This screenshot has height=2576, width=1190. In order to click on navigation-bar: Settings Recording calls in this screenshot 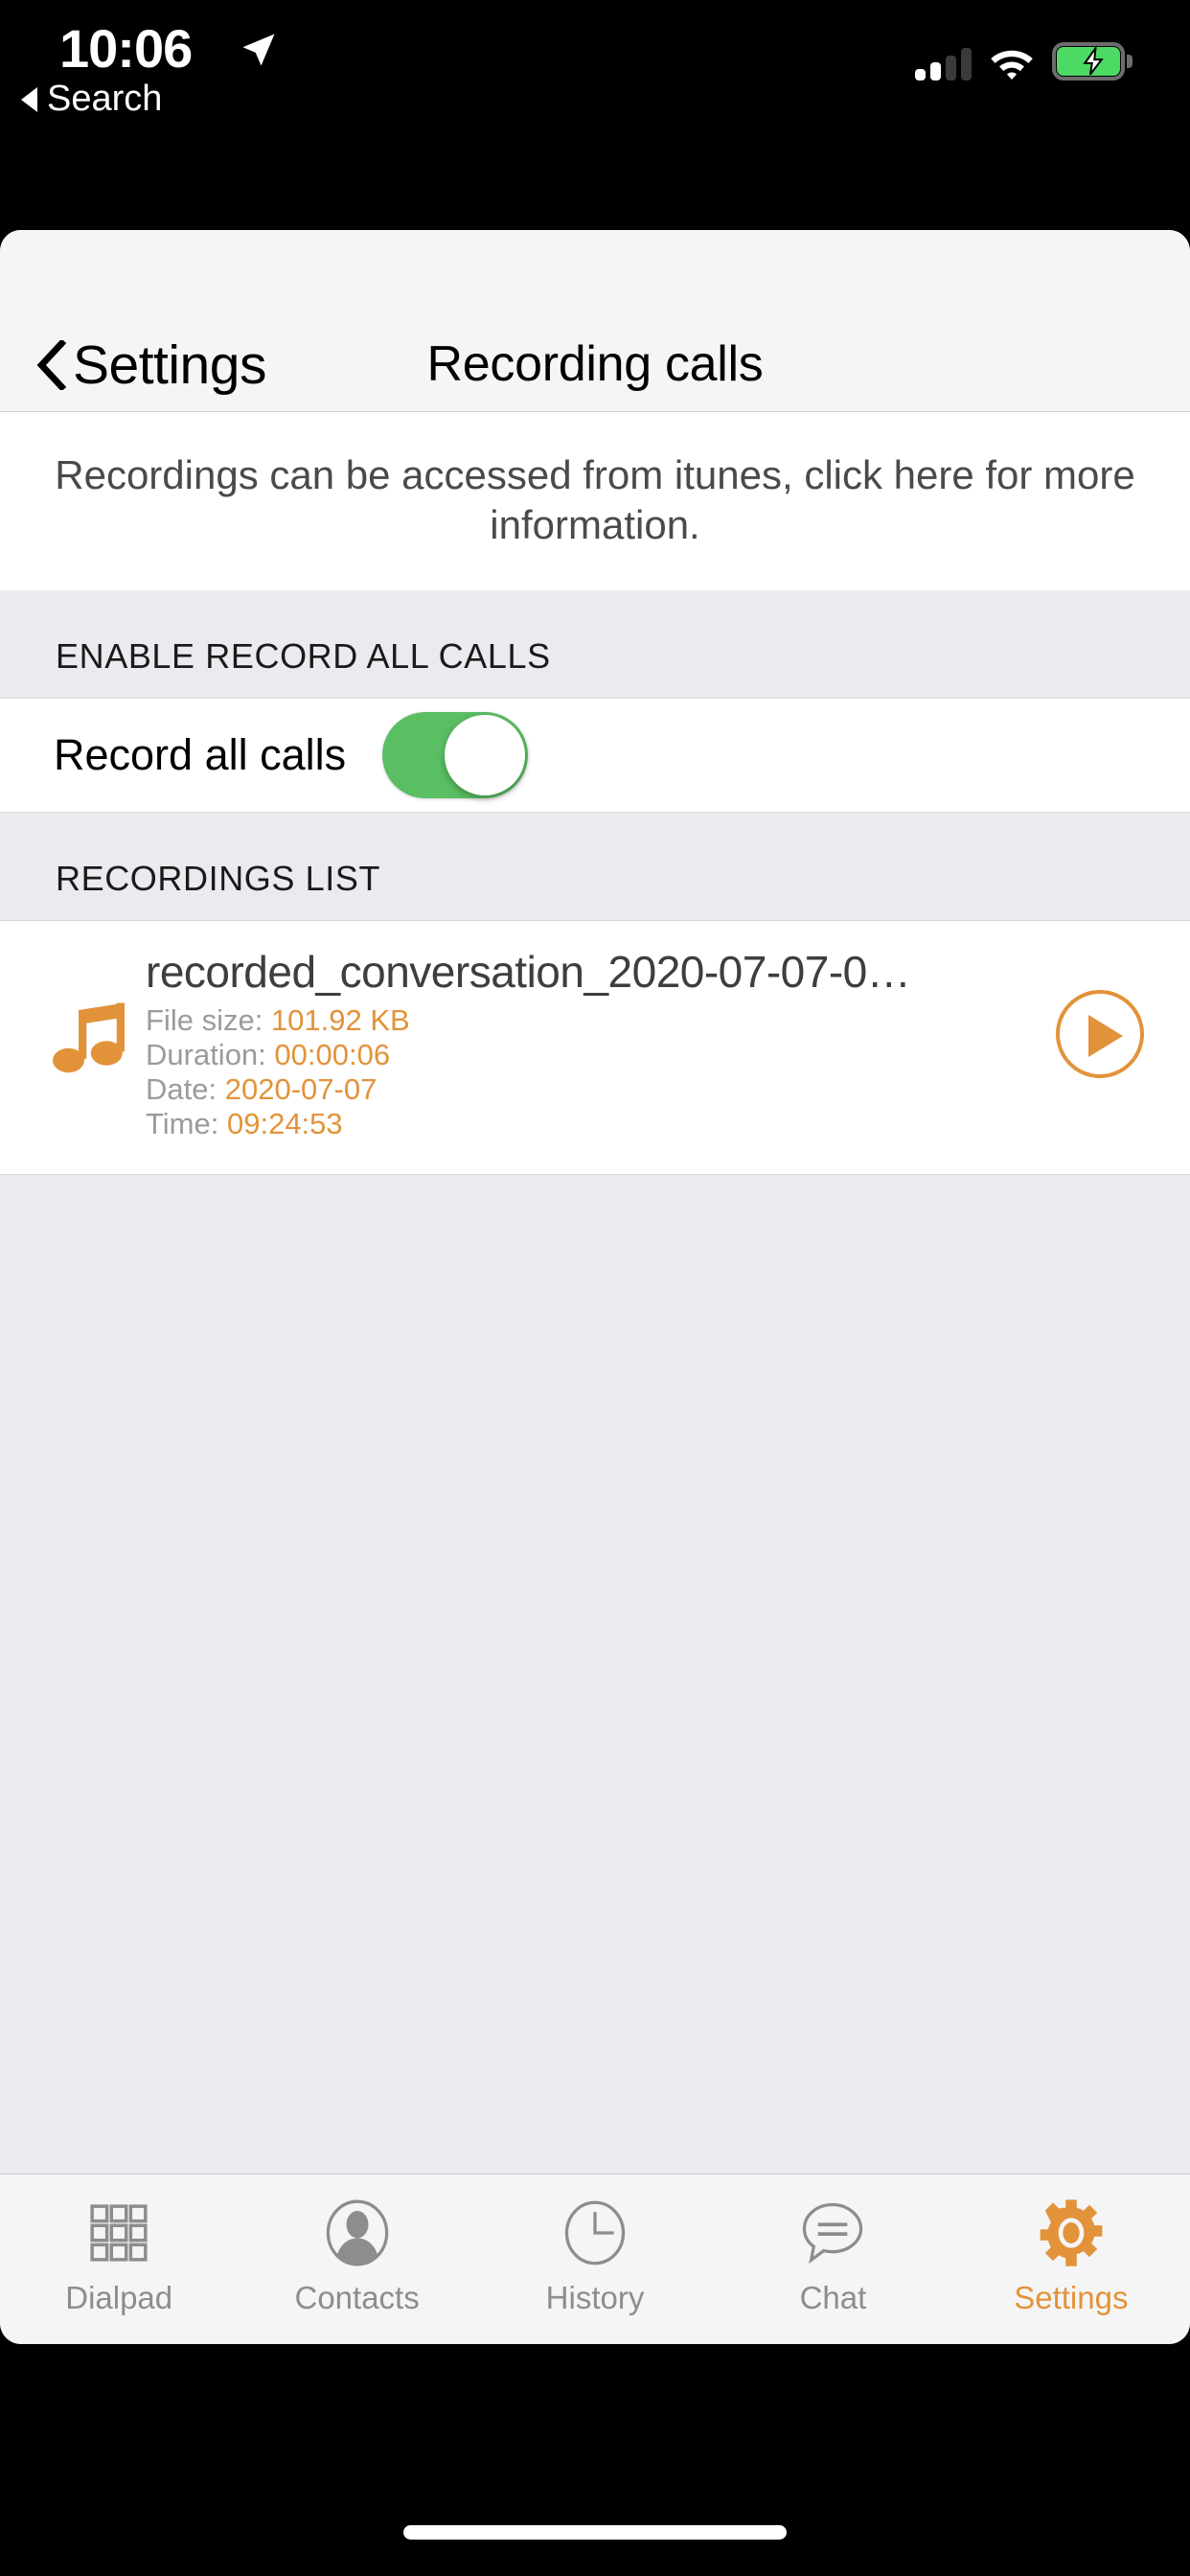, I will do `click(595, 321)`.